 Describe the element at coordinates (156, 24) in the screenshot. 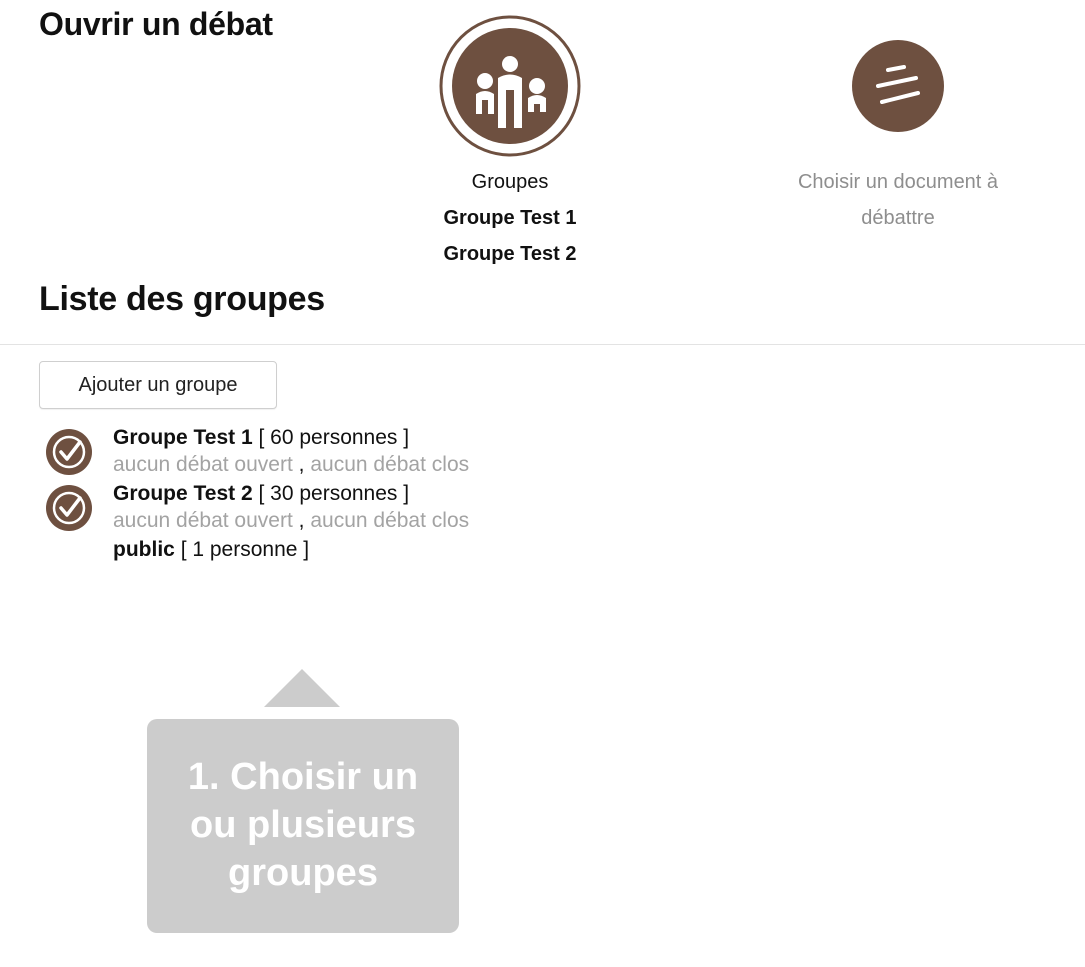

I see `page-title: Ouvrir un débat` at that location.